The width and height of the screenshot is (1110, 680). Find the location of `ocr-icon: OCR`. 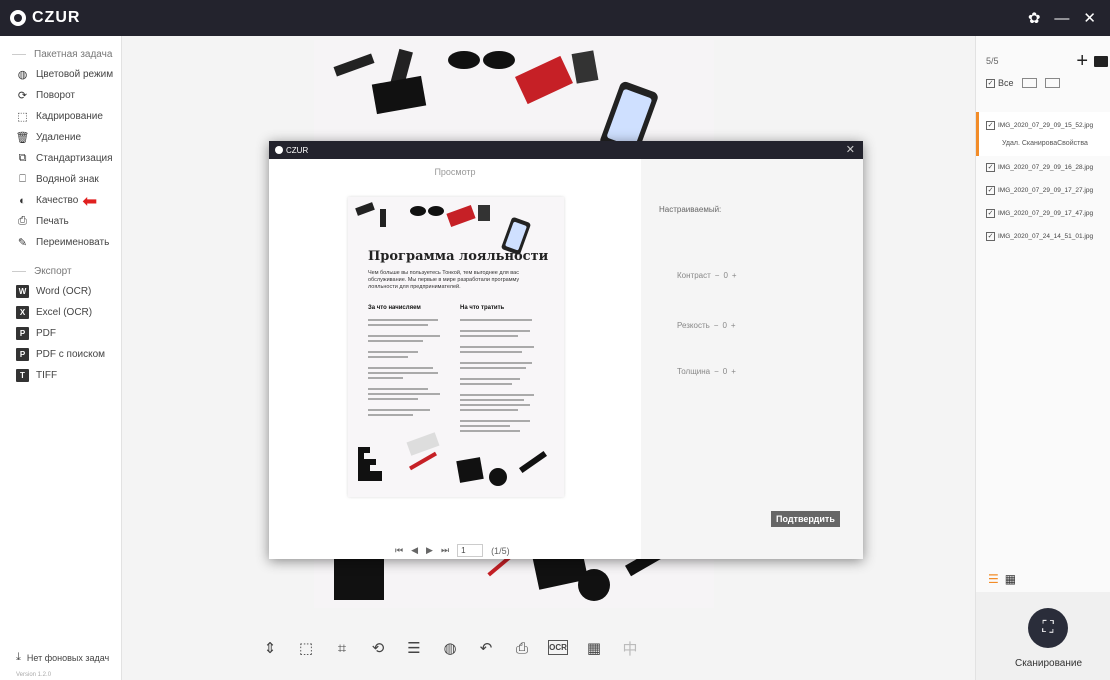

ocr-icon: OCR is located at coordinates (558, 647).